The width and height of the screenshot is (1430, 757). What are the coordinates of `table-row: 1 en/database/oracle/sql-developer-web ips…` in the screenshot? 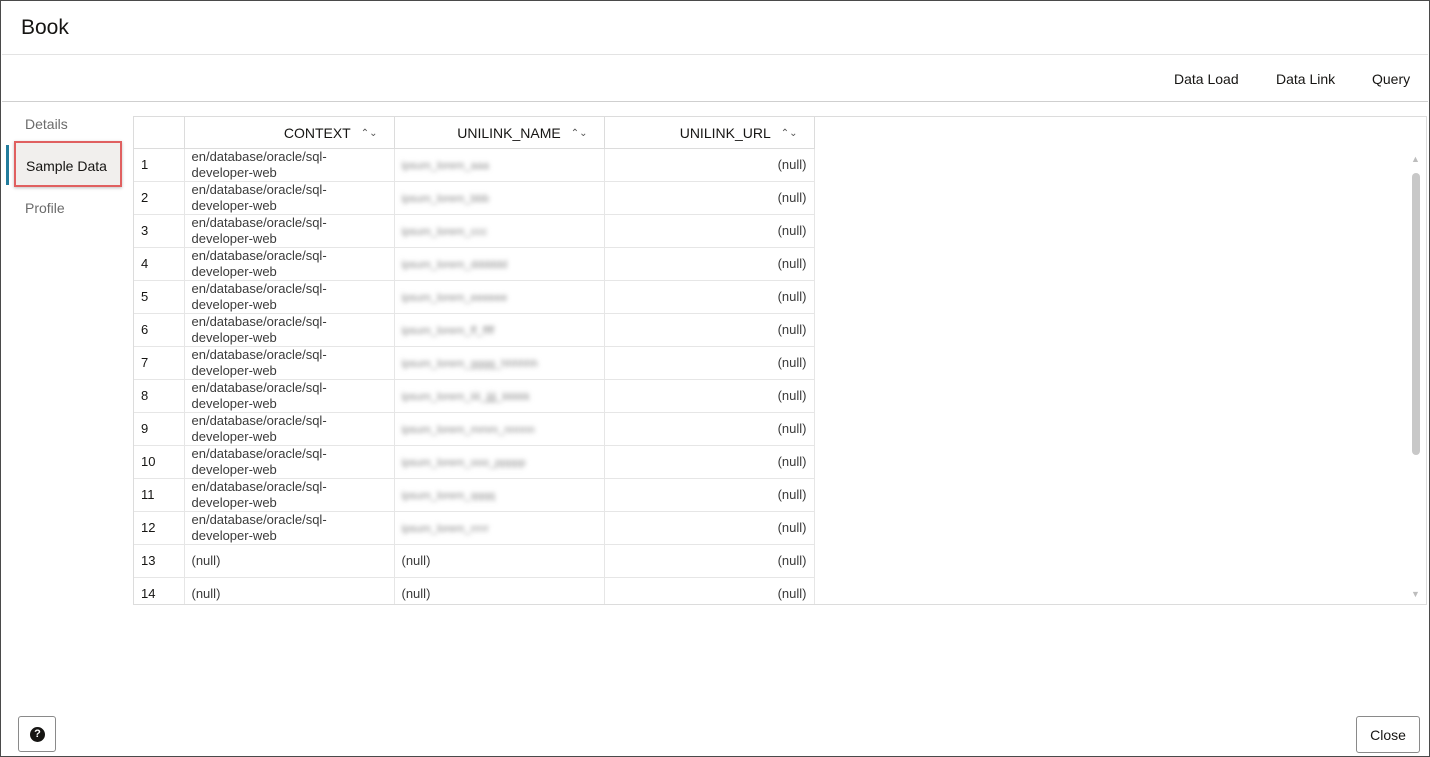 It's located at (474, 165).